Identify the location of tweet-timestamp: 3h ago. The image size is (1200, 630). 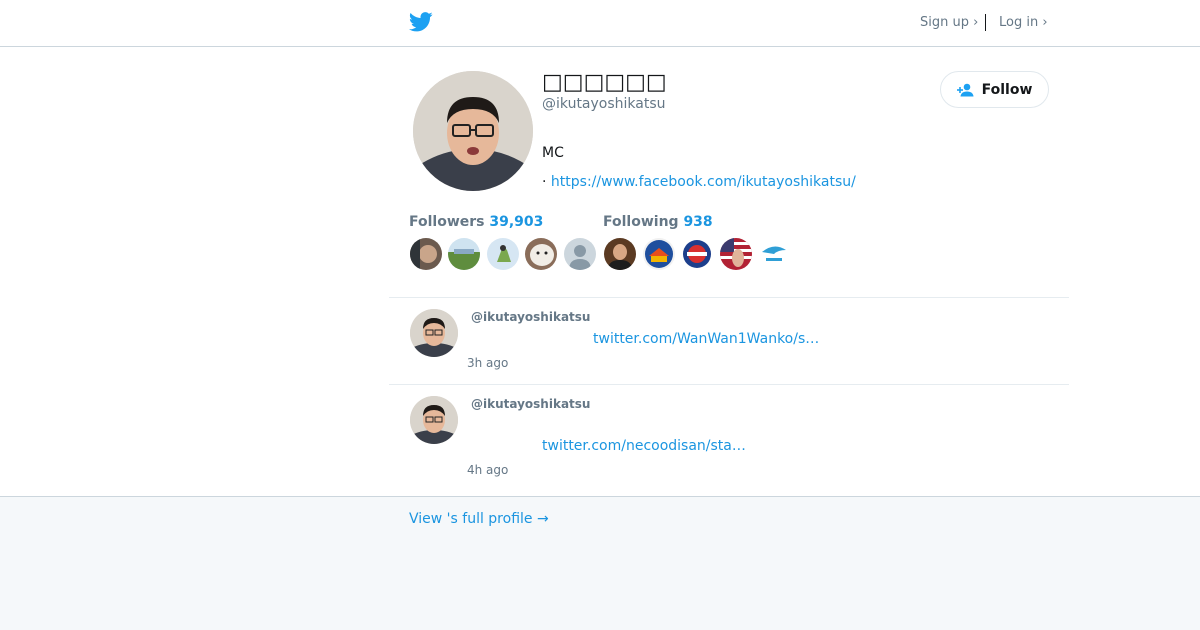
(487, 363).